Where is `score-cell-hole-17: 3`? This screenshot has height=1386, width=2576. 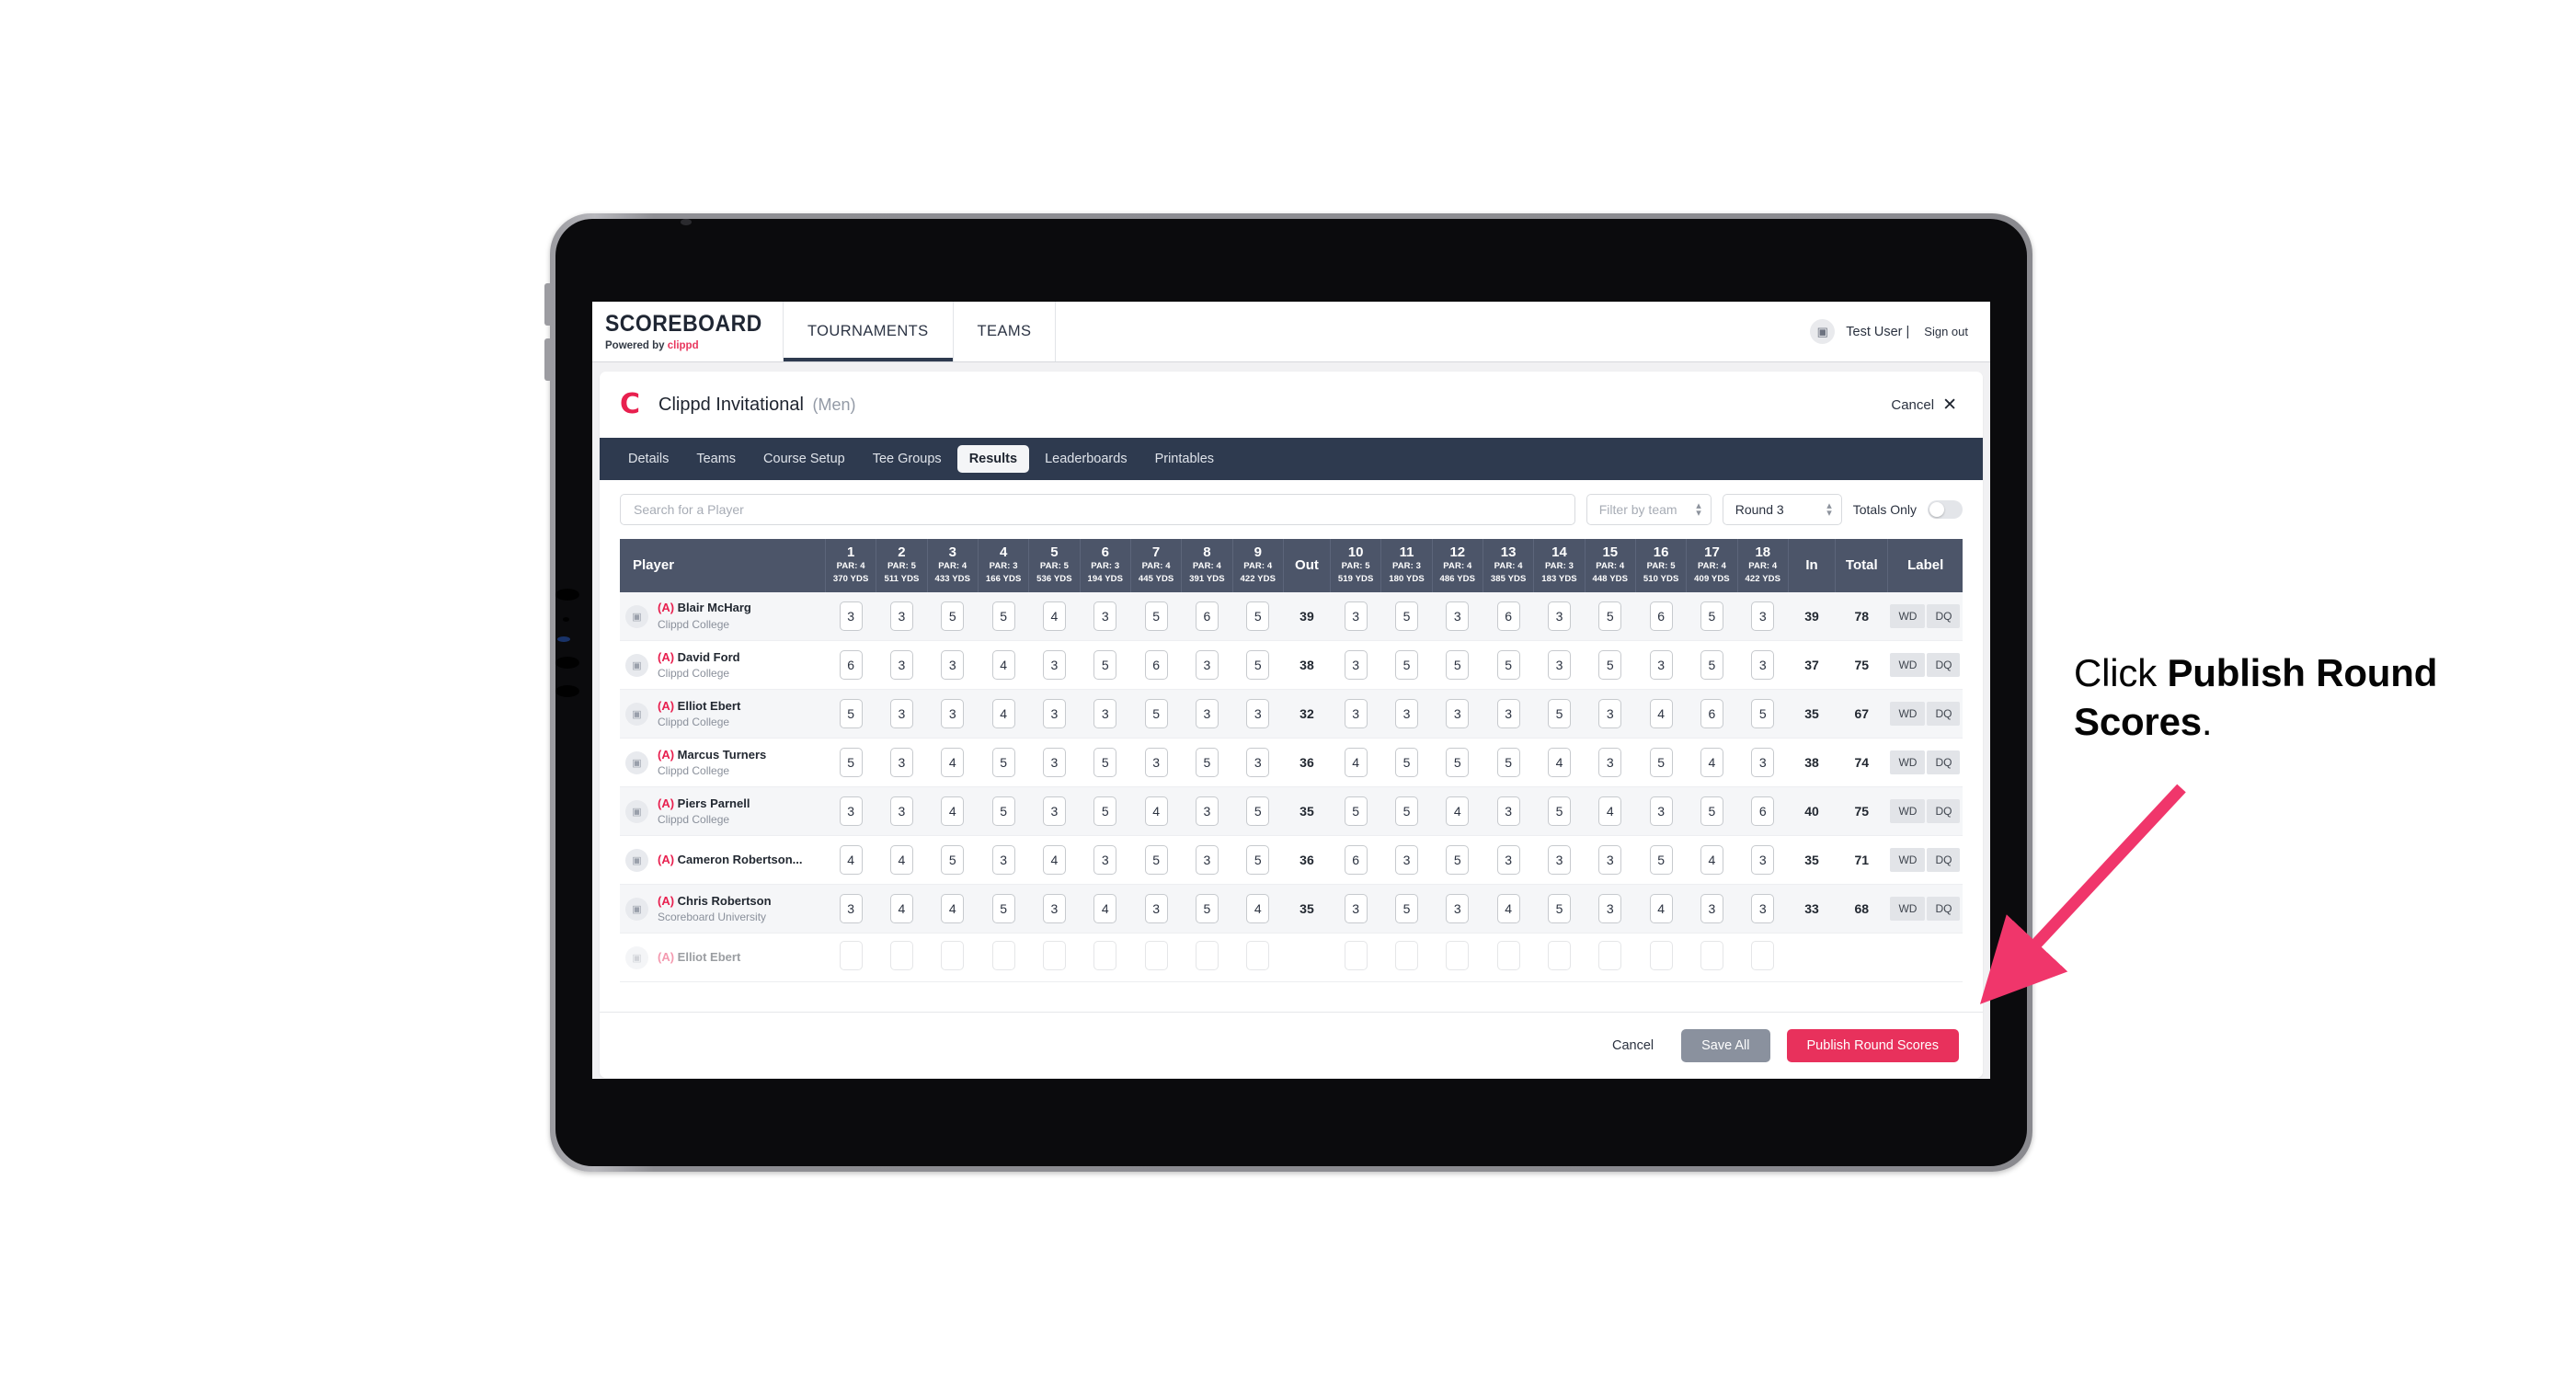
score-cell-hole-17: 3 is located at coordinates (1712, 909).